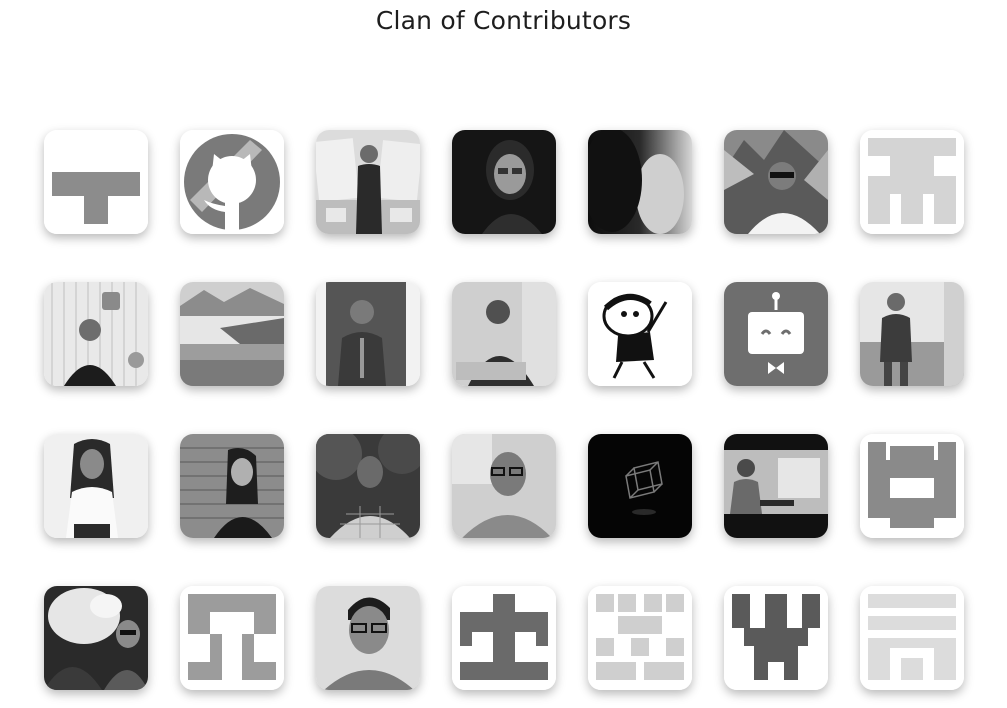  I want to click on identicon-arch-icon, so click(232, 638).